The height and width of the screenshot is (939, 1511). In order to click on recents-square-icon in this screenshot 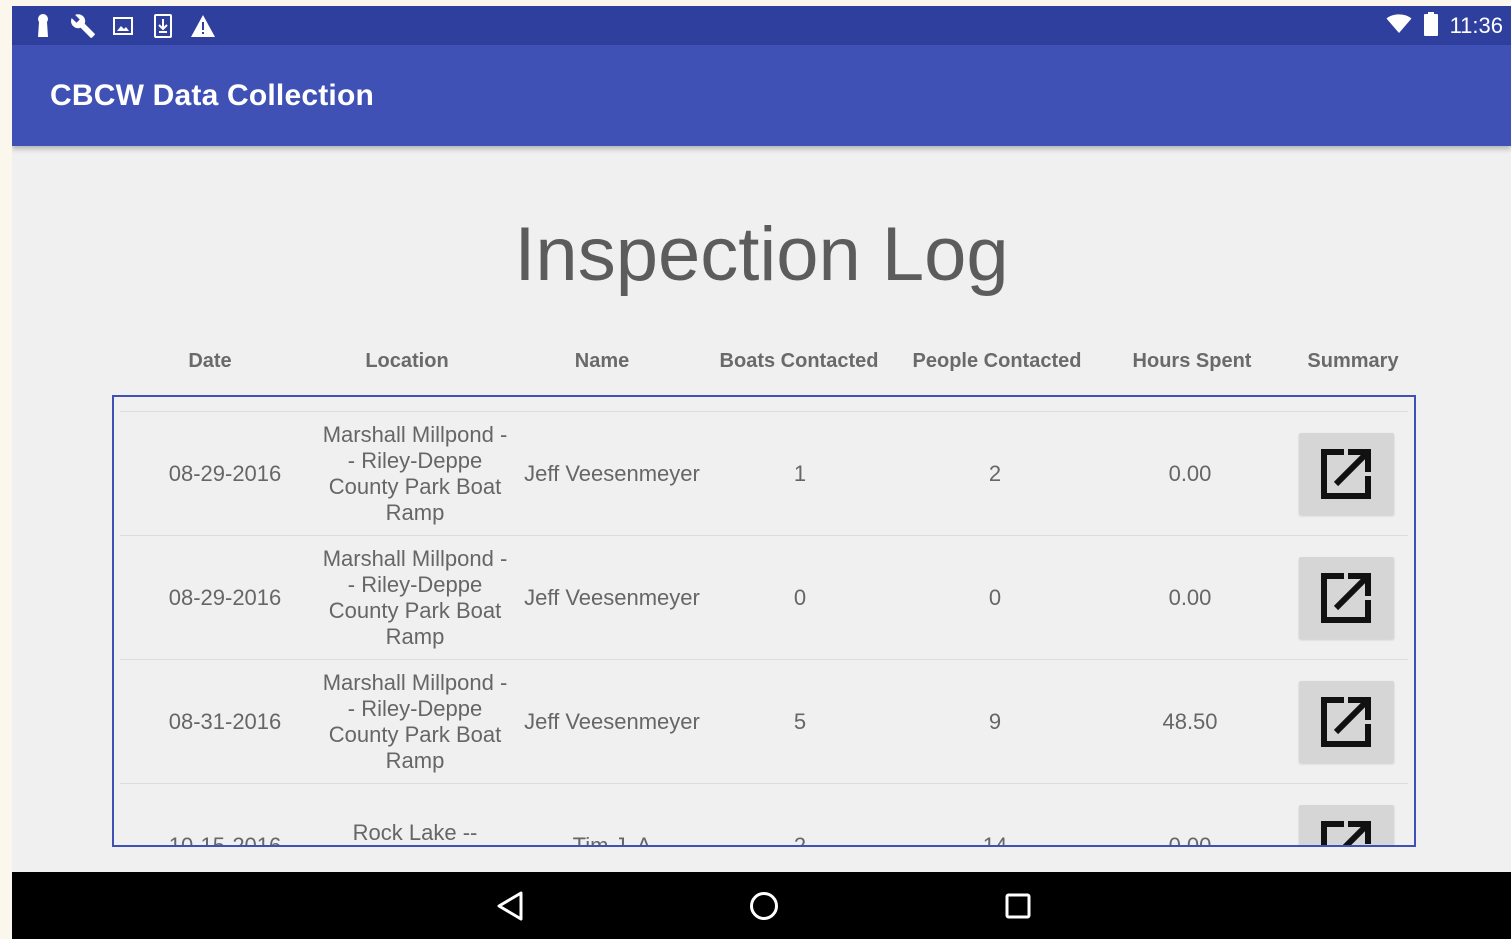, I will do `click(1018, 906)`.